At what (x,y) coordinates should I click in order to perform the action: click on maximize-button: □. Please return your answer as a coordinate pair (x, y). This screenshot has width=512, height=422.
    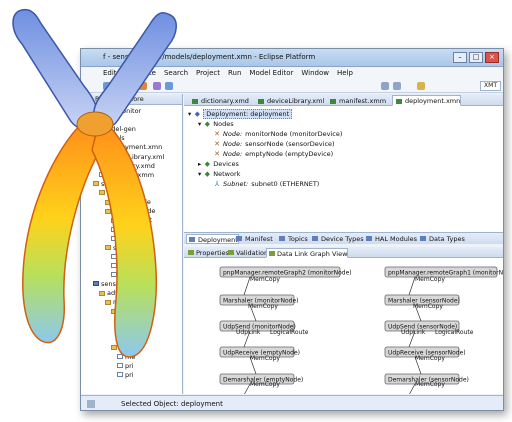
    Looking at the image, I should click on (476, 57).